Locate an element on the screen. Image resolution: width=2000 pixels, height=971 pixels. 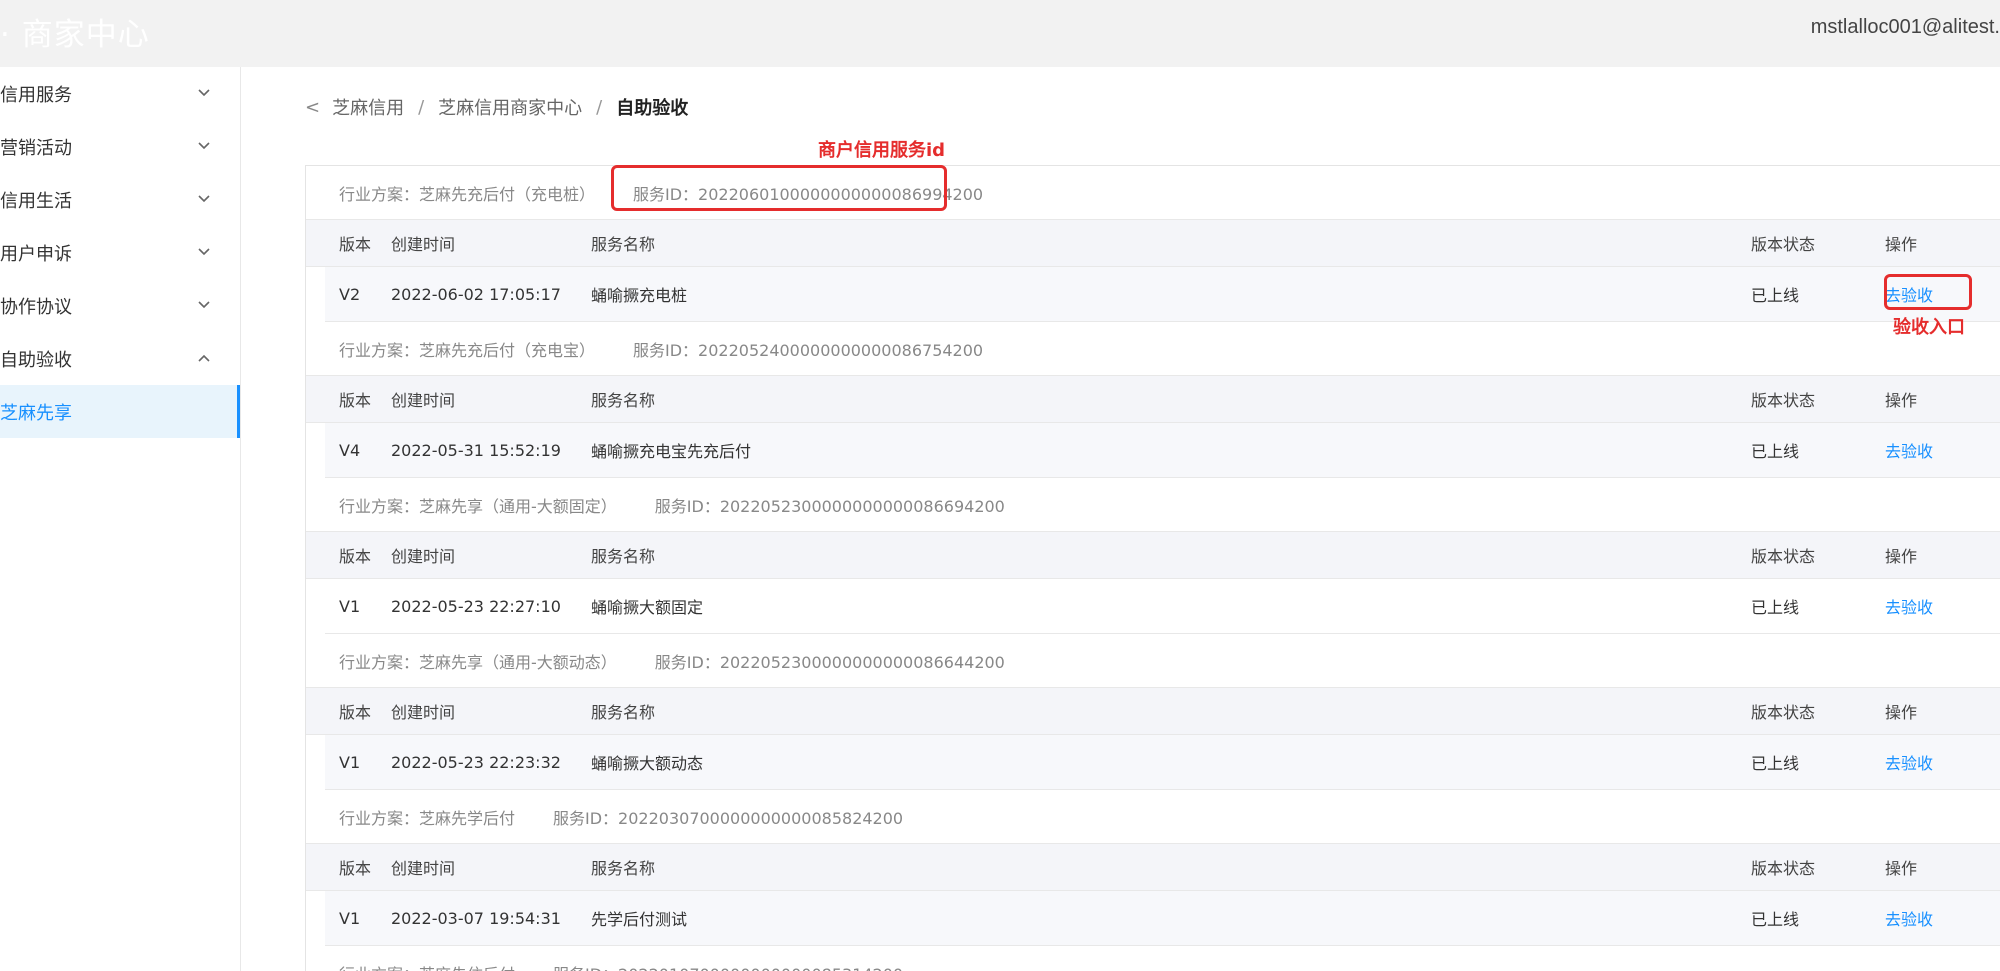
service-id: 服务ID：2022030700000000000085824200 is located at coordinates (728, 818).